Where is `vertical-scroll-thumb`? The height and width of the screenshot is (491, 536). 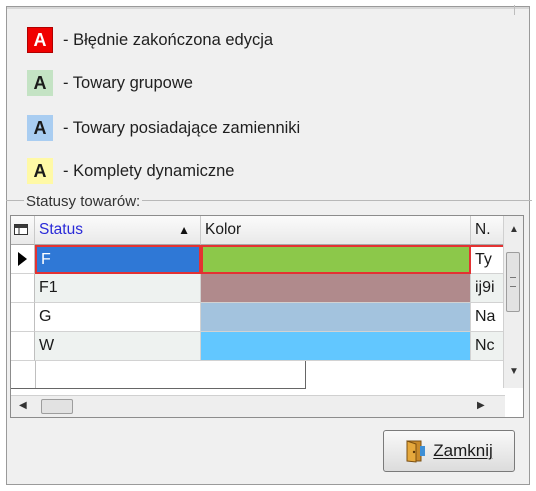
vertical-scroll-thumb is located at coordinates (513, 282).